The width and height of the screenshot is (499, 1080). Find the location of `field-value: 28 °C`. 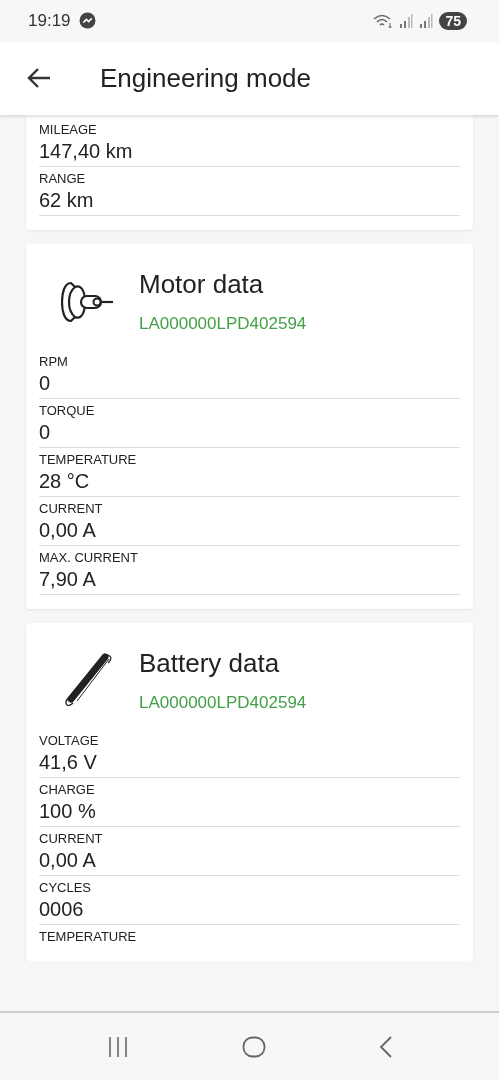

field-value: 28 °C is located at coordinates (65, 481).